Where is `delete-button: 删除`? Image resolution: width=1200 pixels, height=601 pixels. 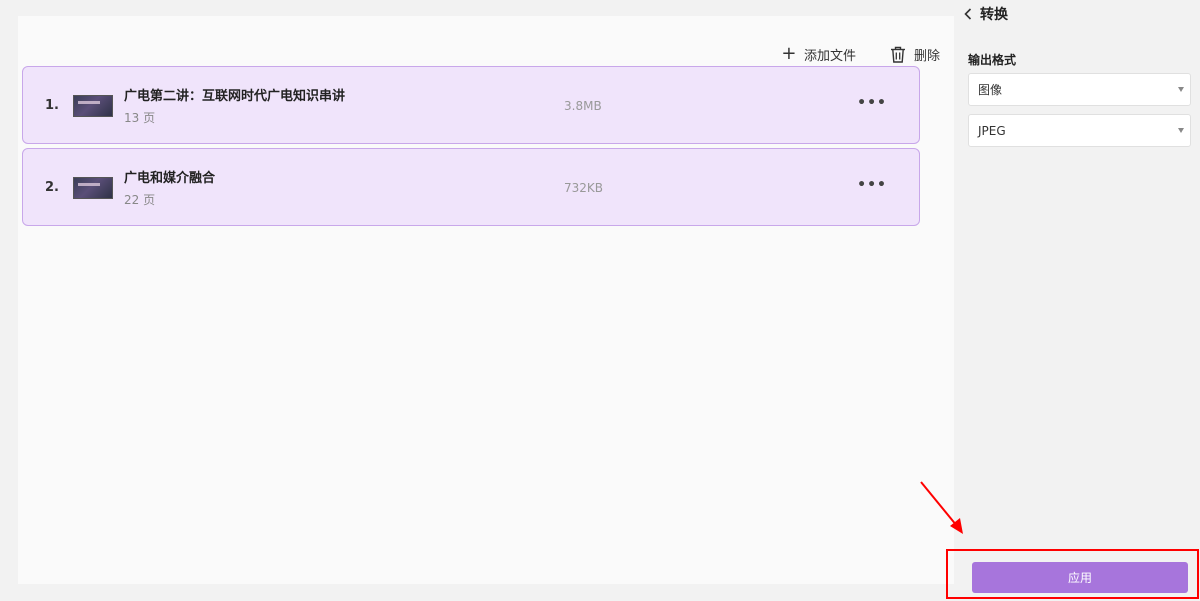
delete-button: 删除 is located at coordinates (915, 54).